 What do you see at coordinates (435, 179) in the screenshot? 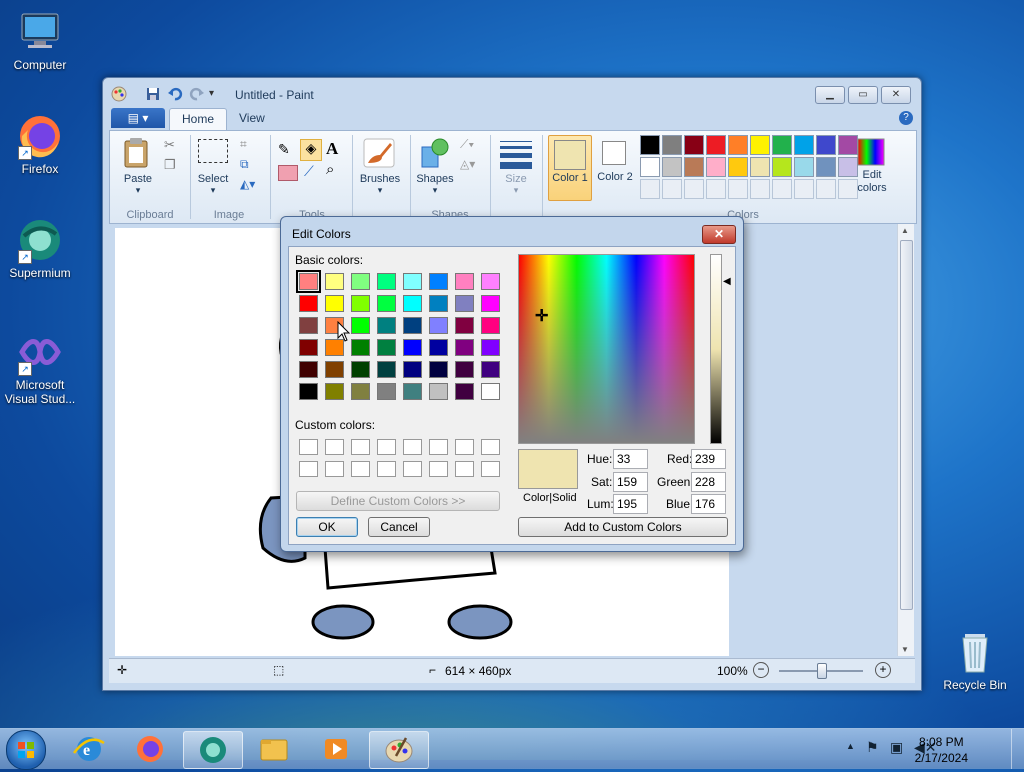
I see `shapes-button: Shapes` at bounding box center [435, 179].